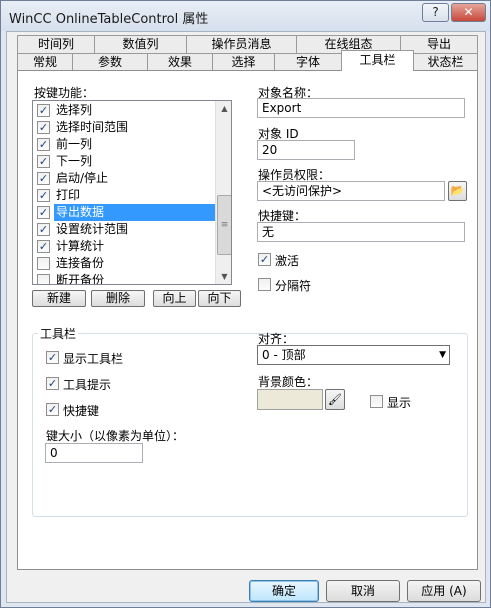 The height and width of the screenshot is (608, 491). What do you see at coordinates (353, 355) in the screenshot?
I see `align-select: 0 - 顶部 ▼` at bounding box center [353, 355].